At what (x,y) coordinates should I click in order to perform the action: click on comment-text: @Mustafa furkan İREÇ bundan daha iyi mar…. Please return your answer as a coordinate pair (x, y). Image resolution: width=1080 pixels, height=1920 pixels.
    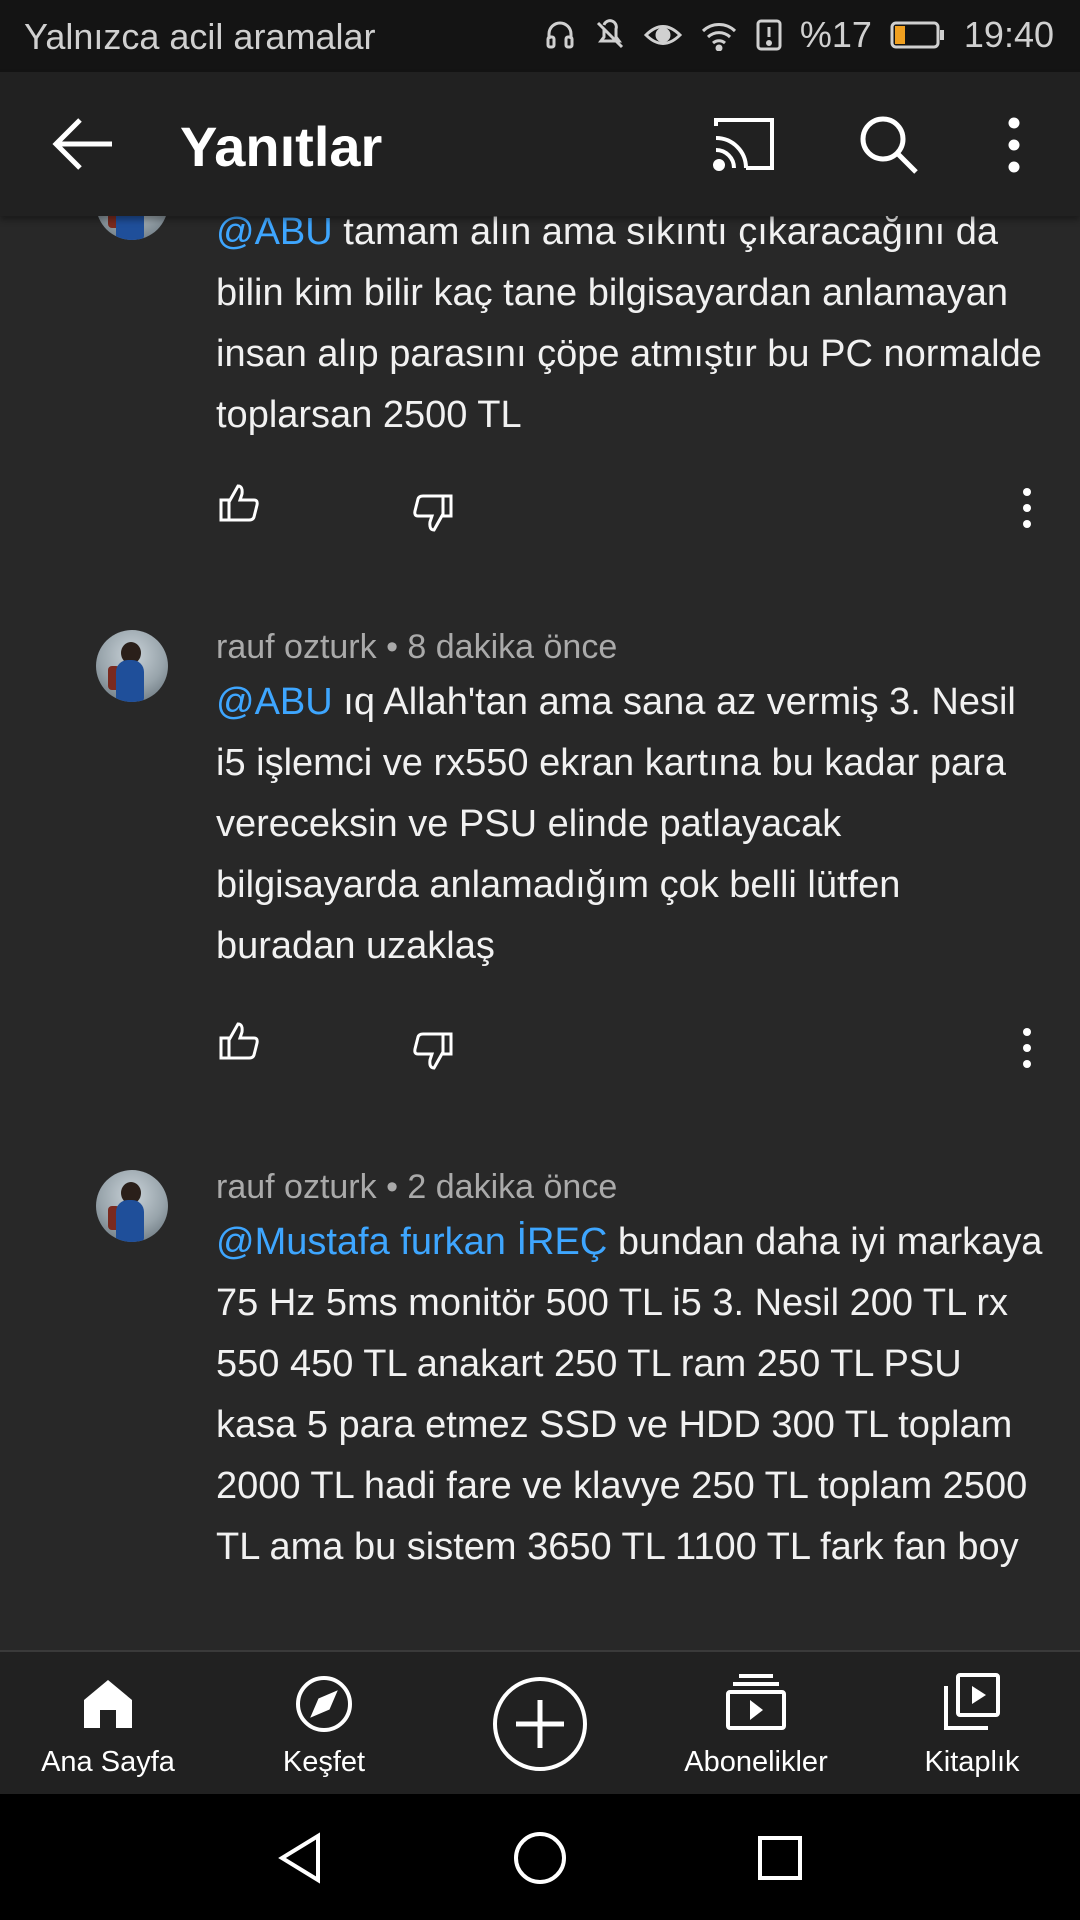
    Looking at the image, I should click on (631, 1395).